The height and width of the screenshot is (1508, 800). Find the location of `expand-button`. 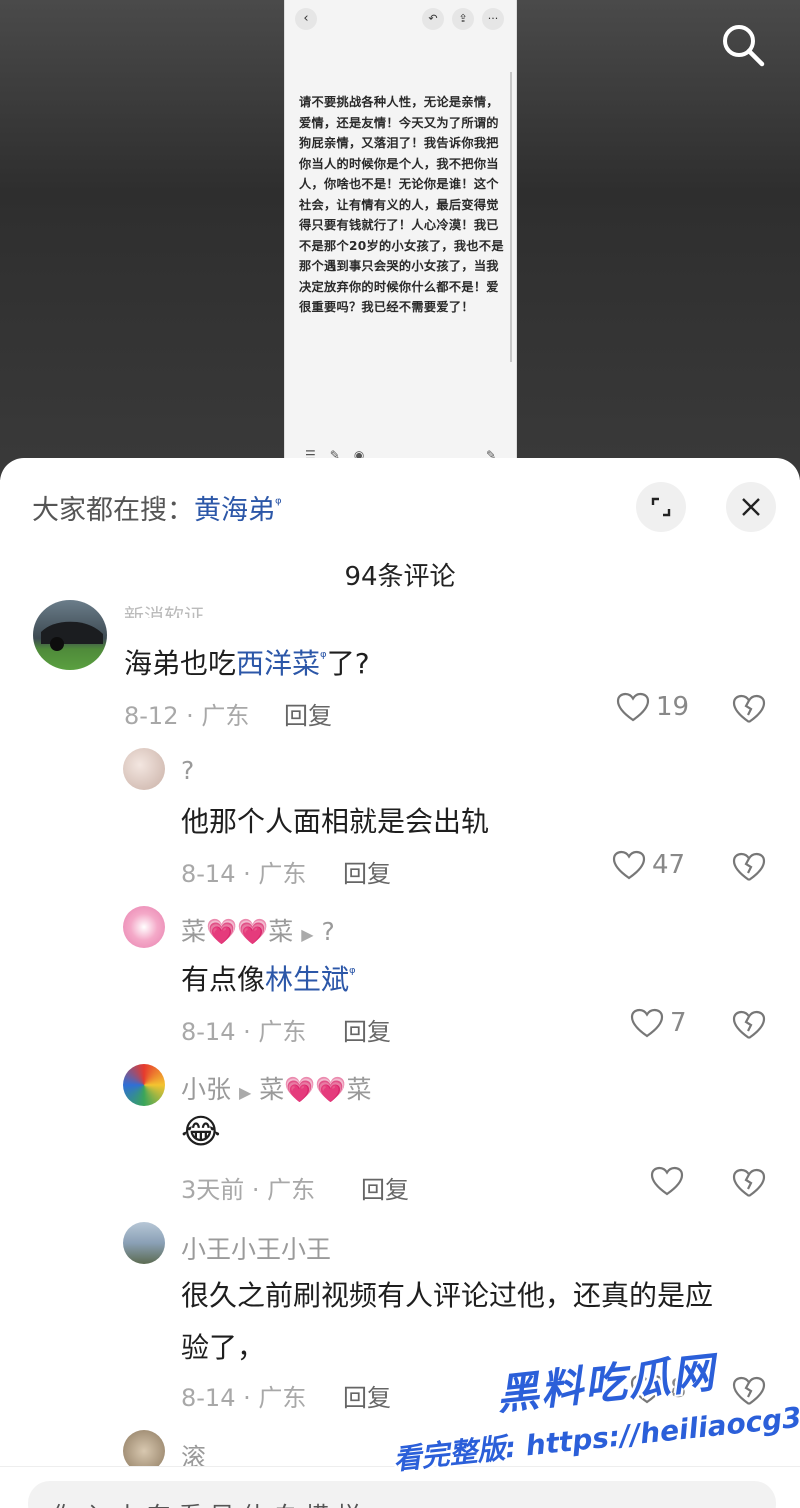

expand-button is located at coordinates (661, 507).